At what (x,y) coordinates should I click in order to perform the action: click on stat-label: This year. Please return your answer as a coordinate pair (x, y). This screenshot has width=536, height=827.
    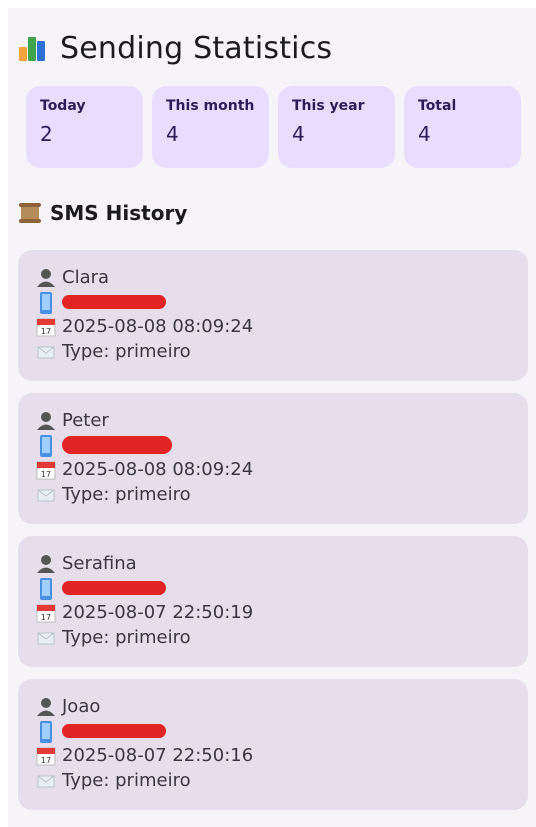
    Looking at the image, I should click on (328, 106).